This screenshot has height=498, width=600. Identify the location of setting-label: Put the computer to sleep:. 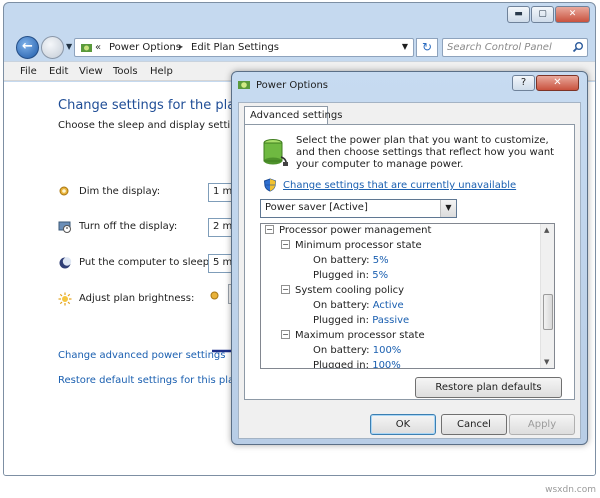
(146, 262).